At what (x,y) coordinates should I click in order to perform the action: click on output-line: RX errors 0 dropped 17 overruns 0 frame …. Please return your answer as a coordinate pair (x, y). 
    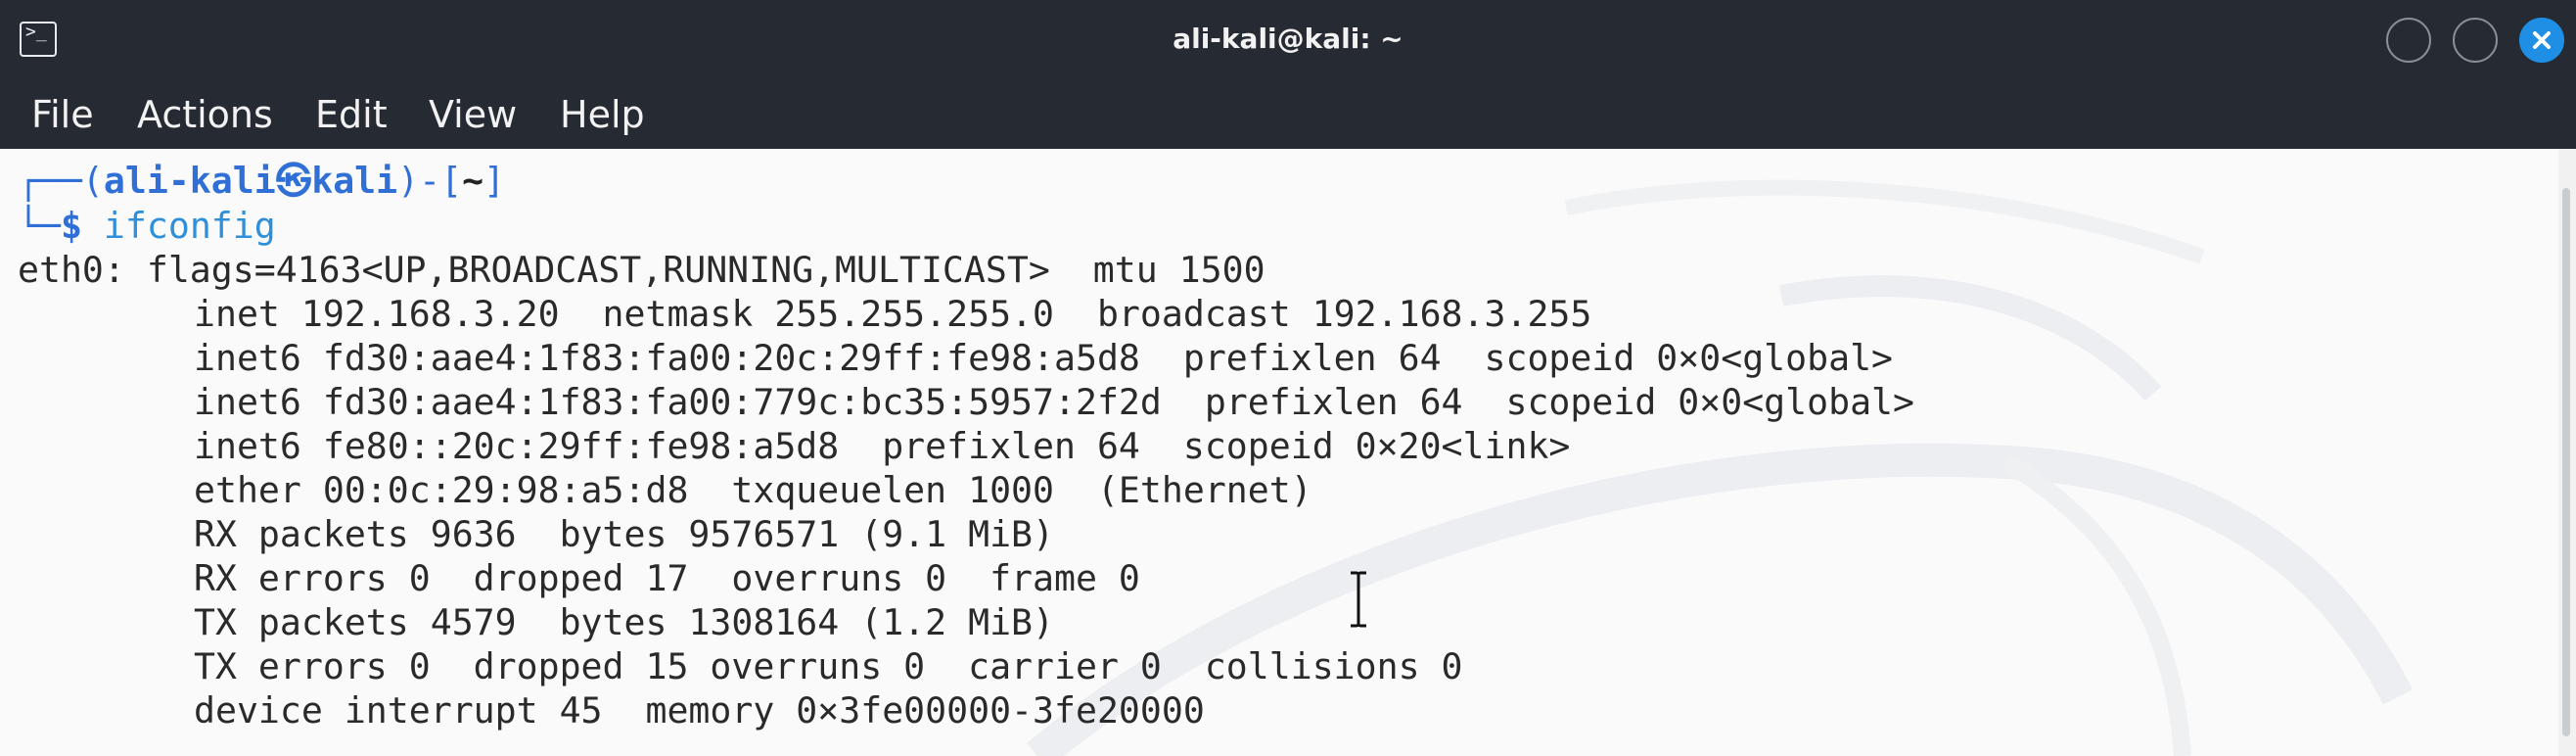
    Looking at the image, I should click on (667, 578).